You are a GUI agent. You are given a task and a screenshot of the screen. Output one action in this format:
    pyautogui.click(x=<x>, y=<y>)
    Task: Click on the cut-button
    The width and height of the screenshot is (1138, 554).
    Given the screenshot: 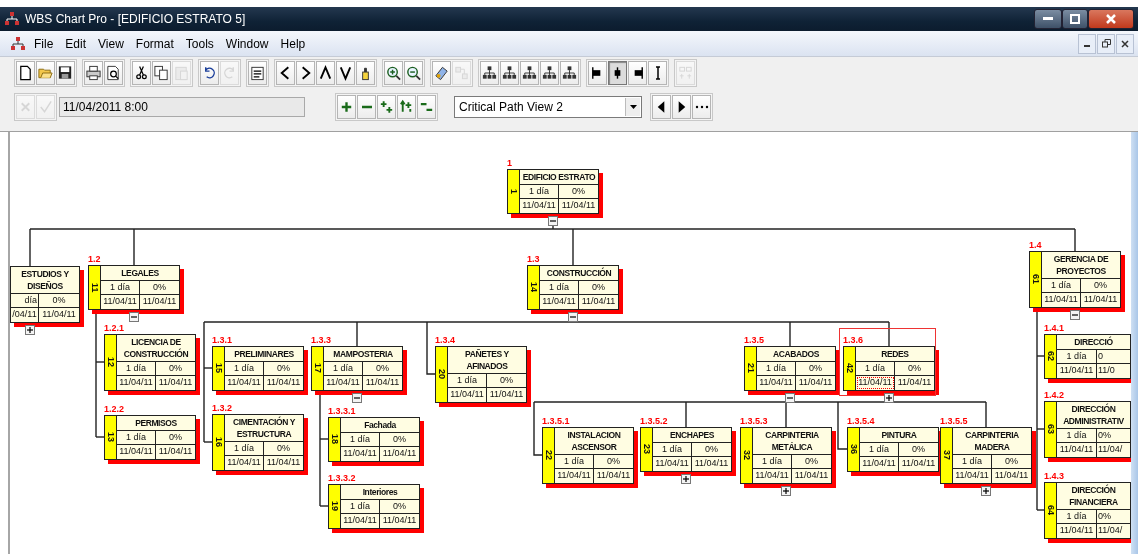 What is the action you would take?
    pyautogui.click(x=141, y=73)
    